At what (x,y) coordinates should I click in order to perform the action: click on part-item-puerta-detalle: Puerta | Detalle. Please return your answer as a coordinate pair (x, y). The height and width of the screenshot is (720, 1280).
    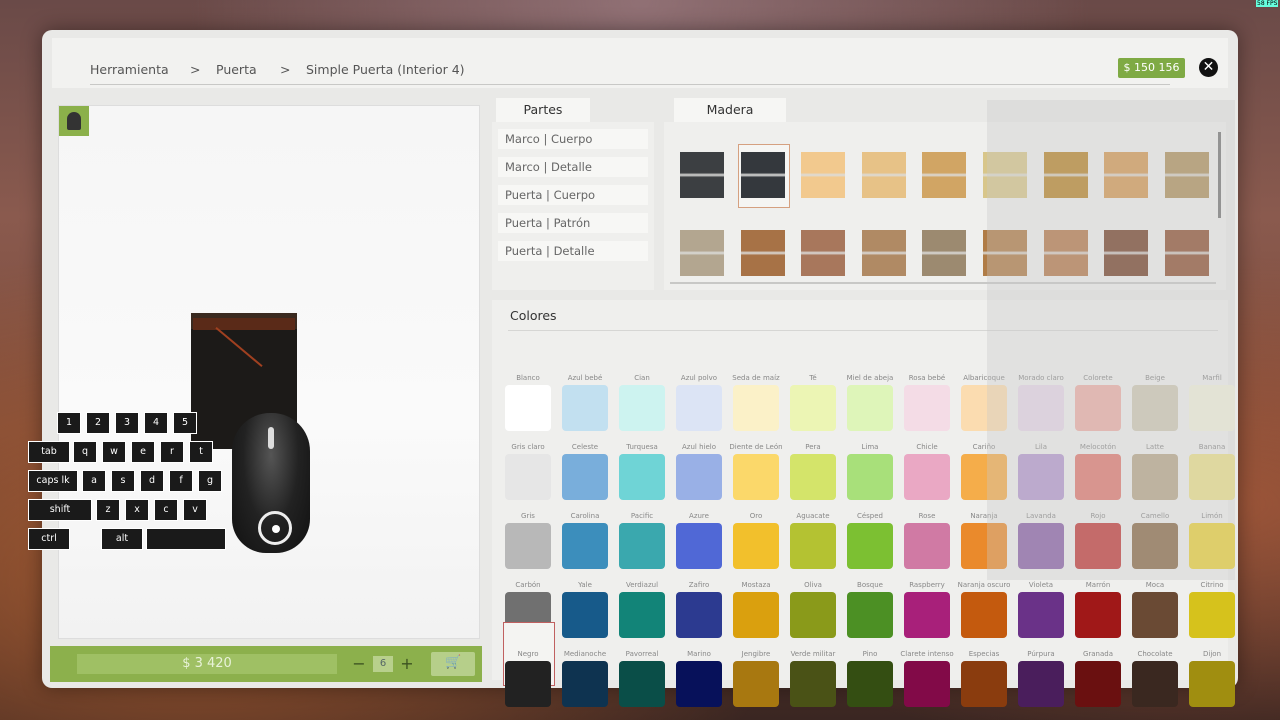
    Looking at the image, I should click on (573, 251).